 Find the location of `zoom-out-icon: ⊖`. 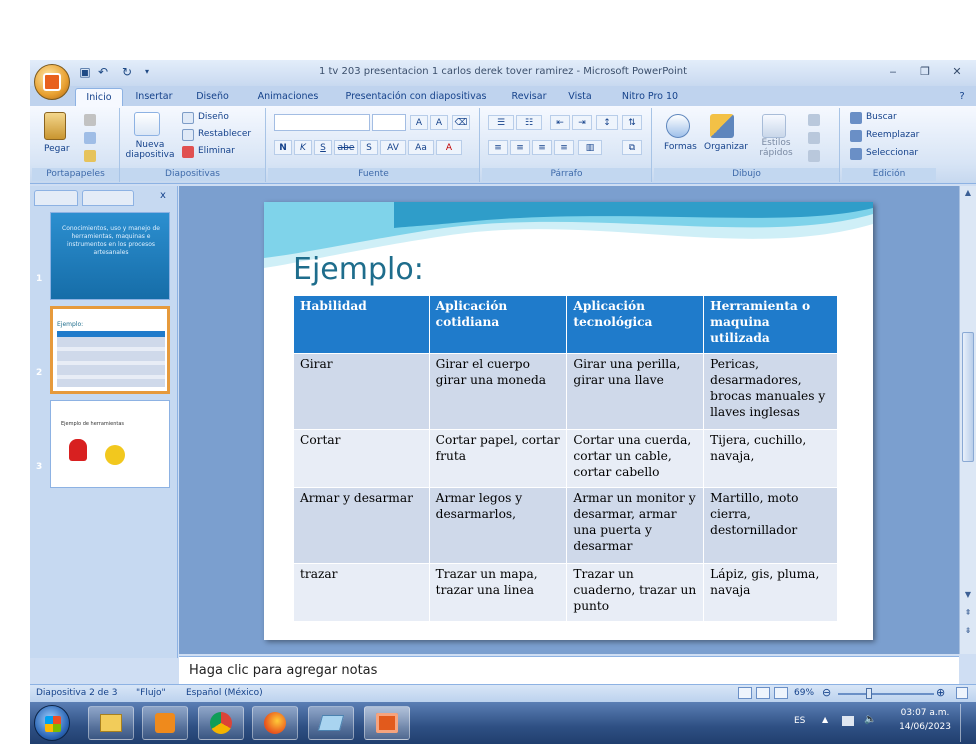

zoom-out-icon: ⊖ is located at coordinates (826, 692).